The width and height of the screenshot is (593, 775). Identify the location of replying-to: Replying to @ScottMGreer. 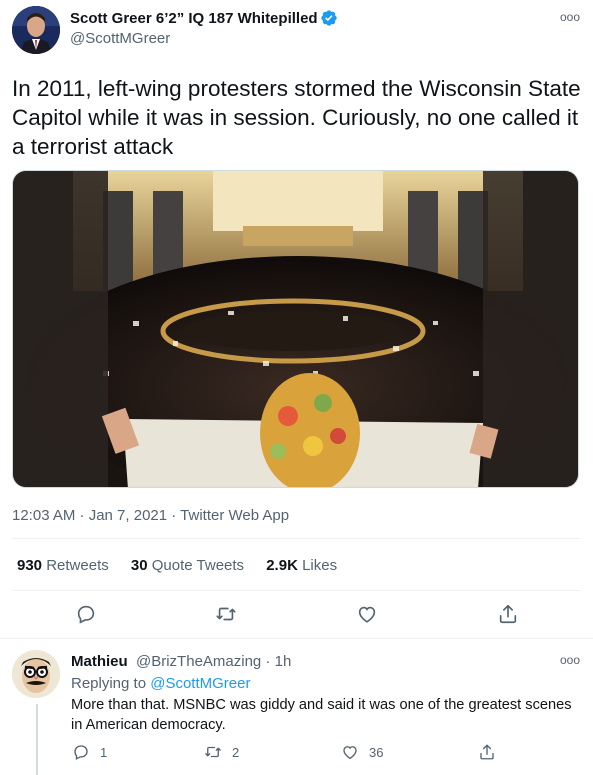
(161, 683).